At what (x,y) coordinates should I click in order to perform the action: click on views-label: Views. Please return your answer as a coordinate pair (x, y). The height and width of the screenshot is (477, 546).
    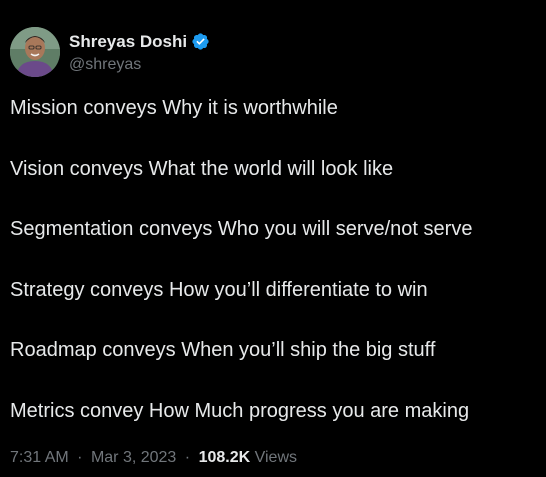
    Looking at the image, I should click on (275, 457).